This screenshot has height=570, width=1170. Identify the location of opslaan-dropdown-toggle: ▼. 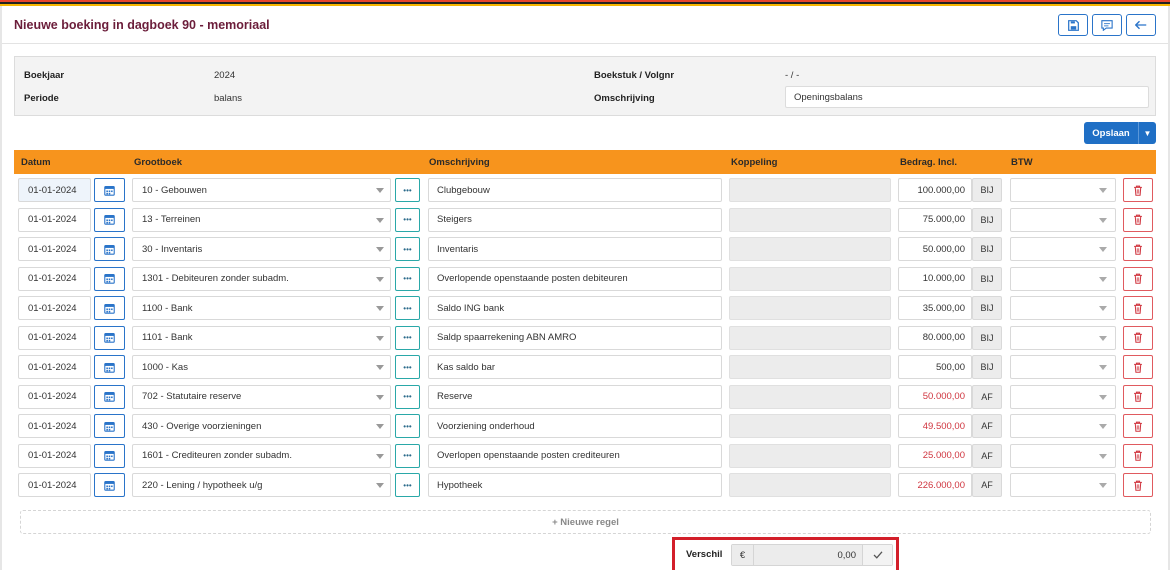
(1147, 133).